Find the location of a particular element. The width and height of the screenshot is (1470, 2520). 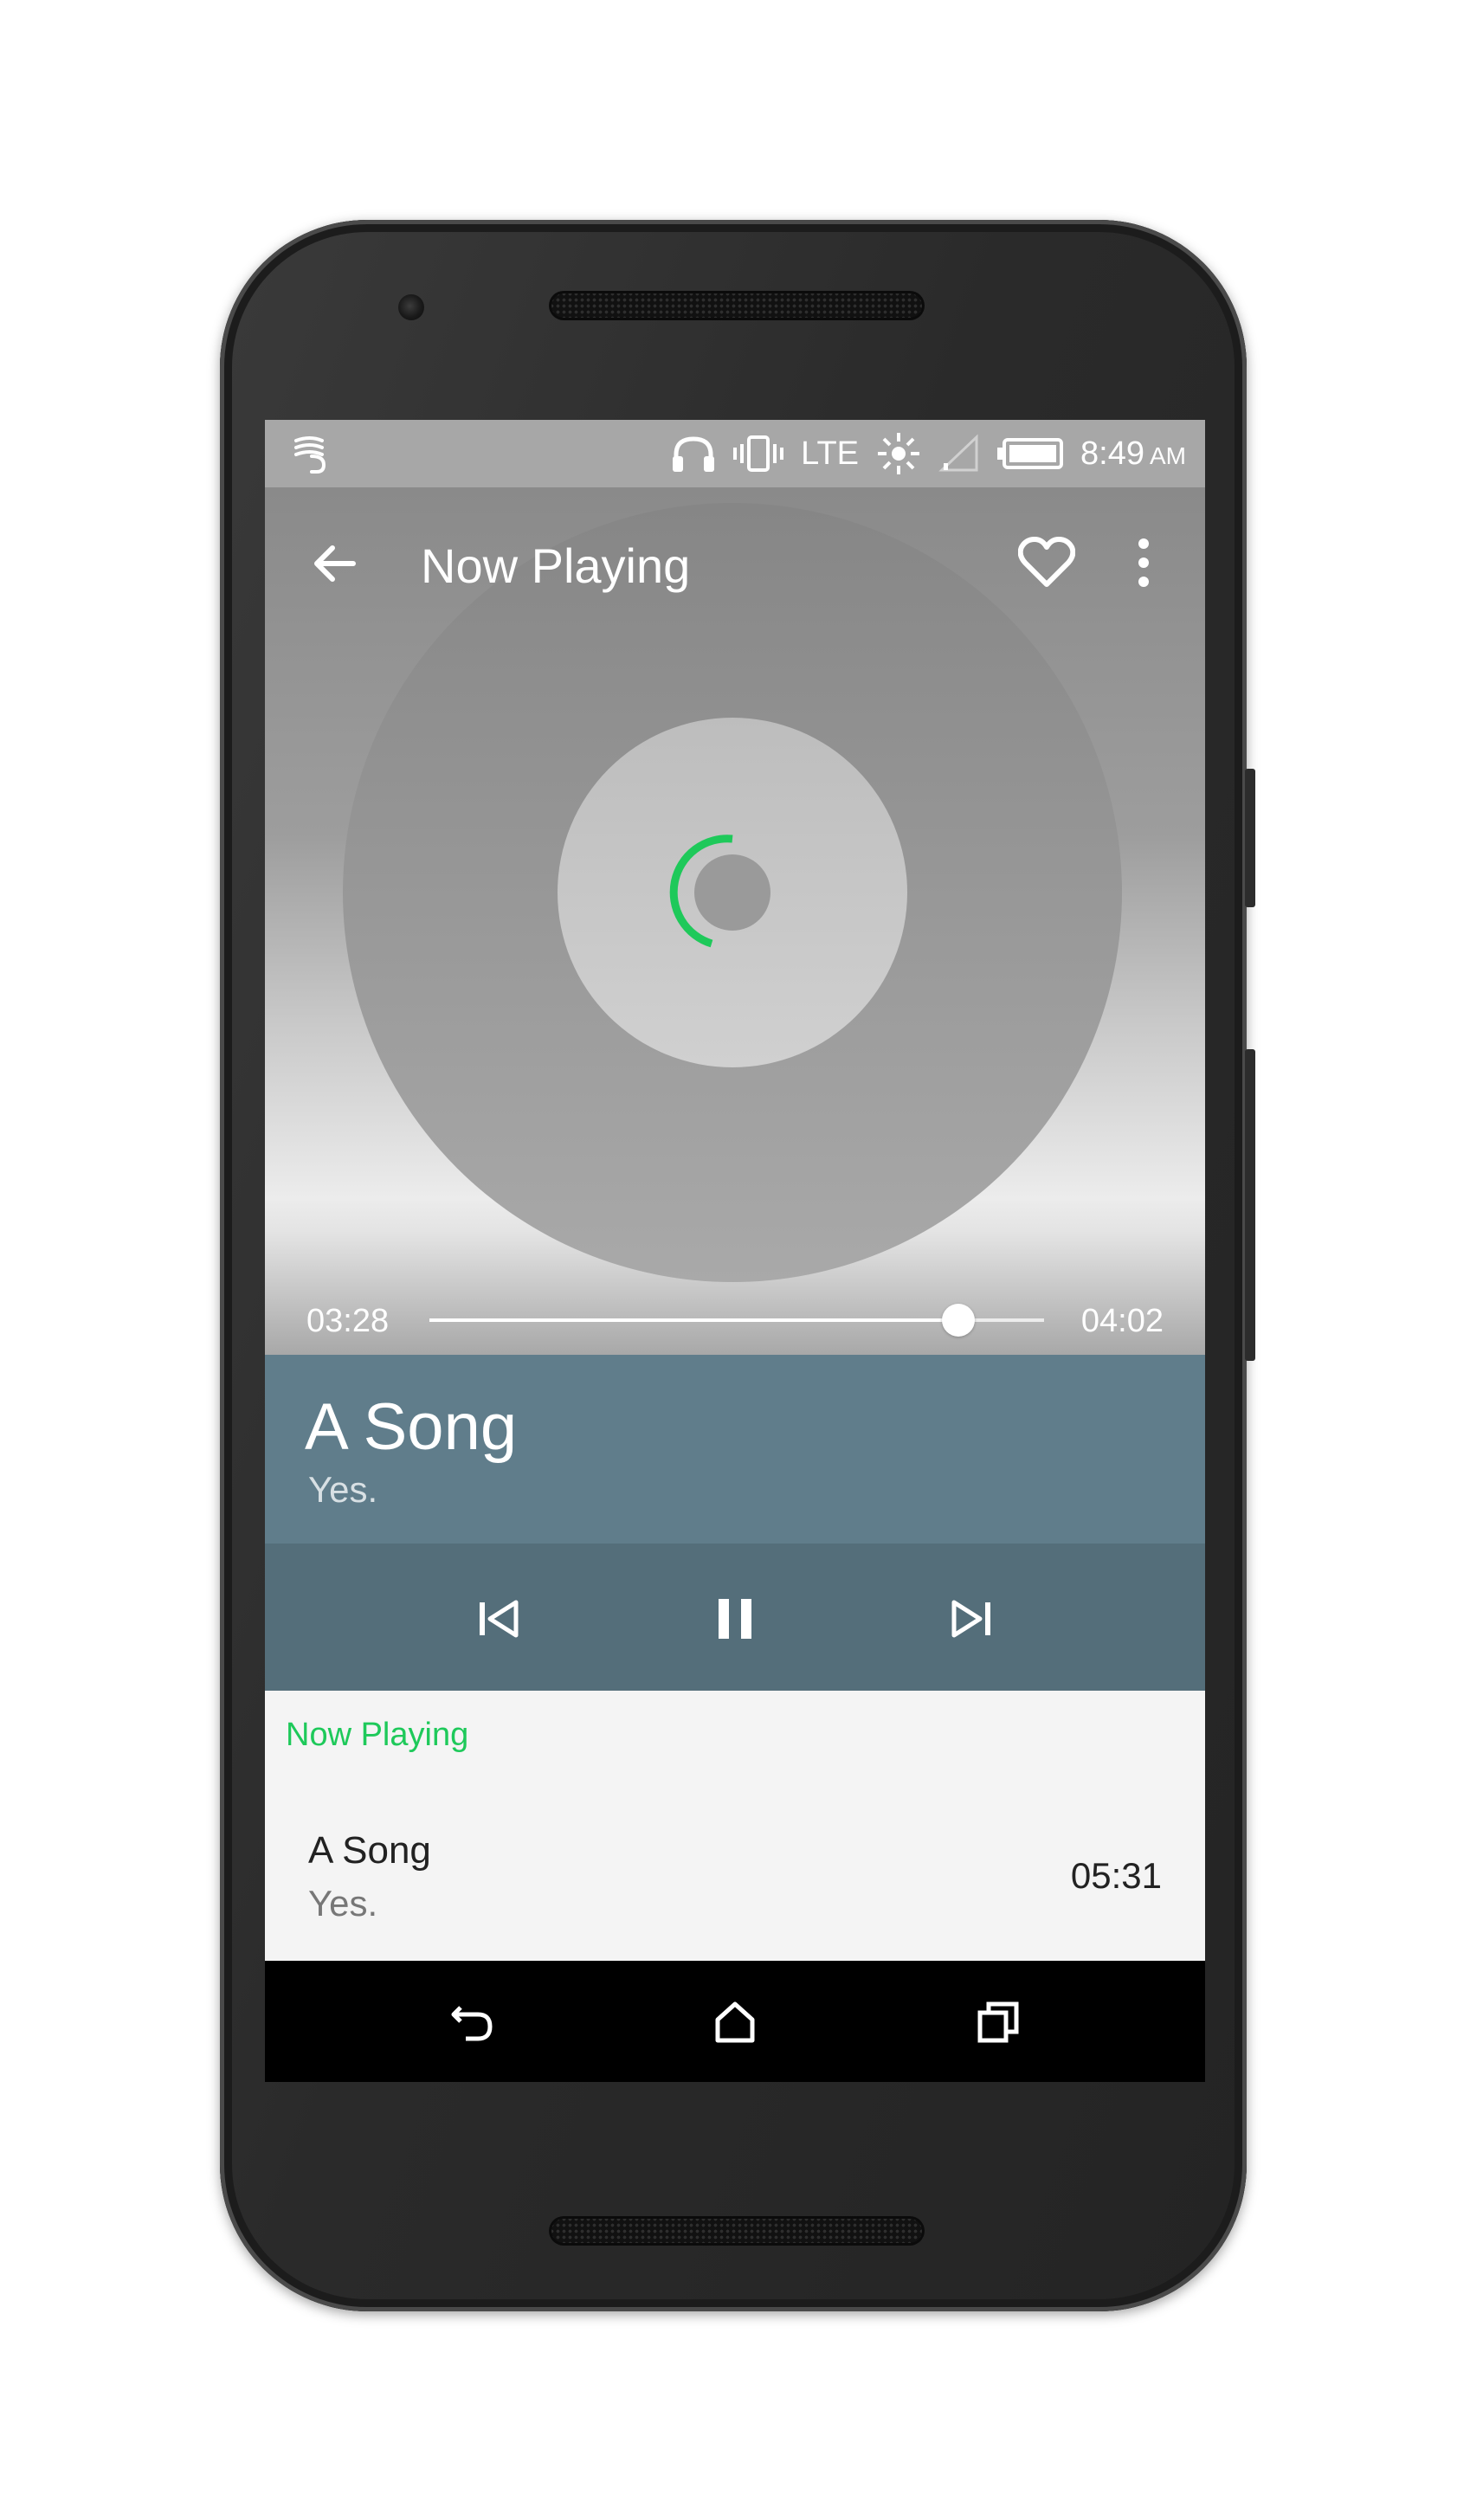

battery-icon is located at coordinates (1031, 453).